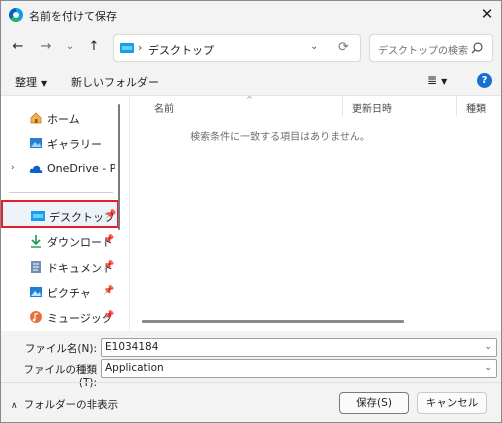 The image size is (502, 423). I want to click on sidebar-item-onedrive: › OneDrive - Personal, so click(60, 169).